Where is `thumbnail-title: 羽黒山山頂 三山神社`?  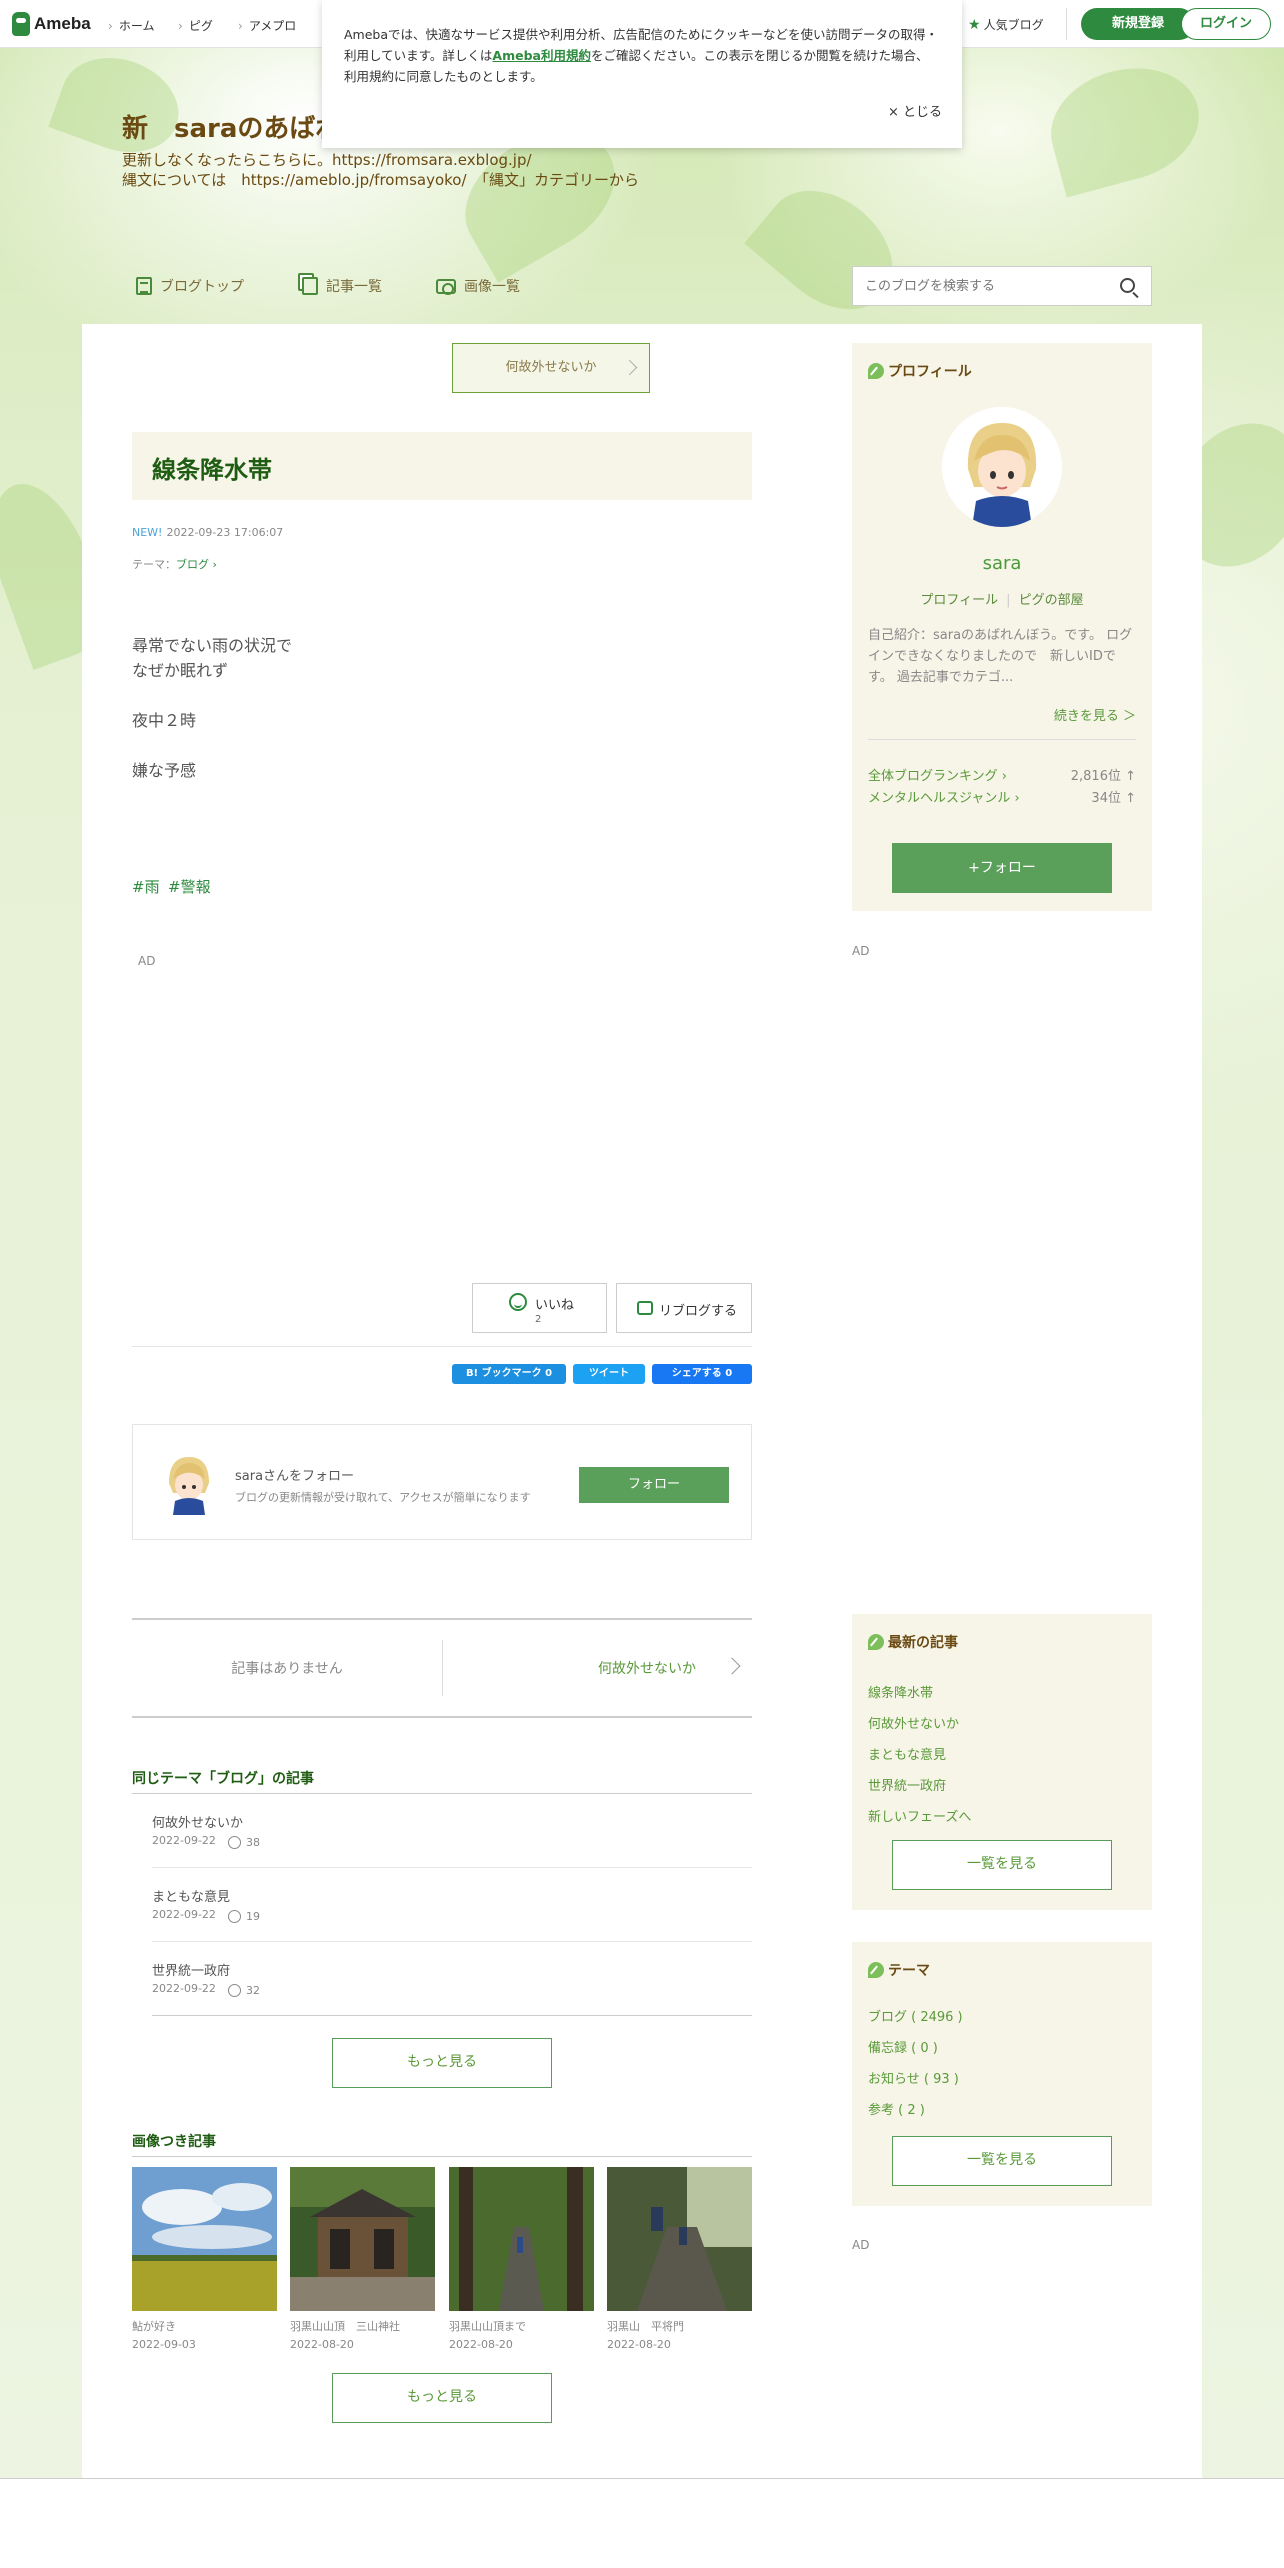
thumbnail-title: 羽黒山山頂 三山神社 is located at coordinates (345, 2326).